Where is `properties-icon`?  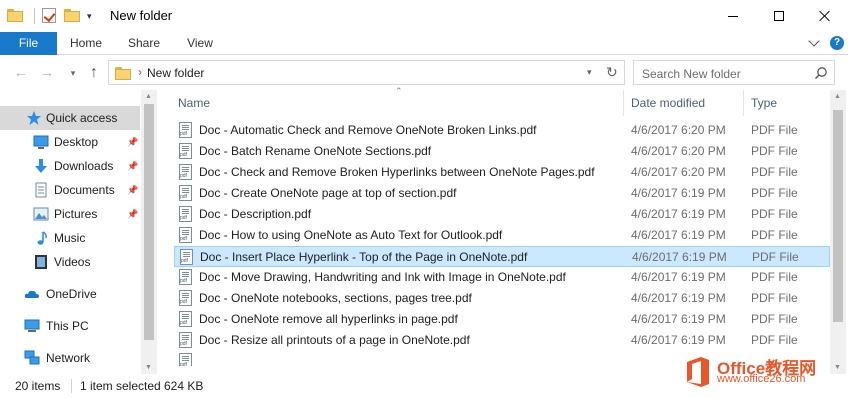
properties-icon is located at coordinates (50, 16).